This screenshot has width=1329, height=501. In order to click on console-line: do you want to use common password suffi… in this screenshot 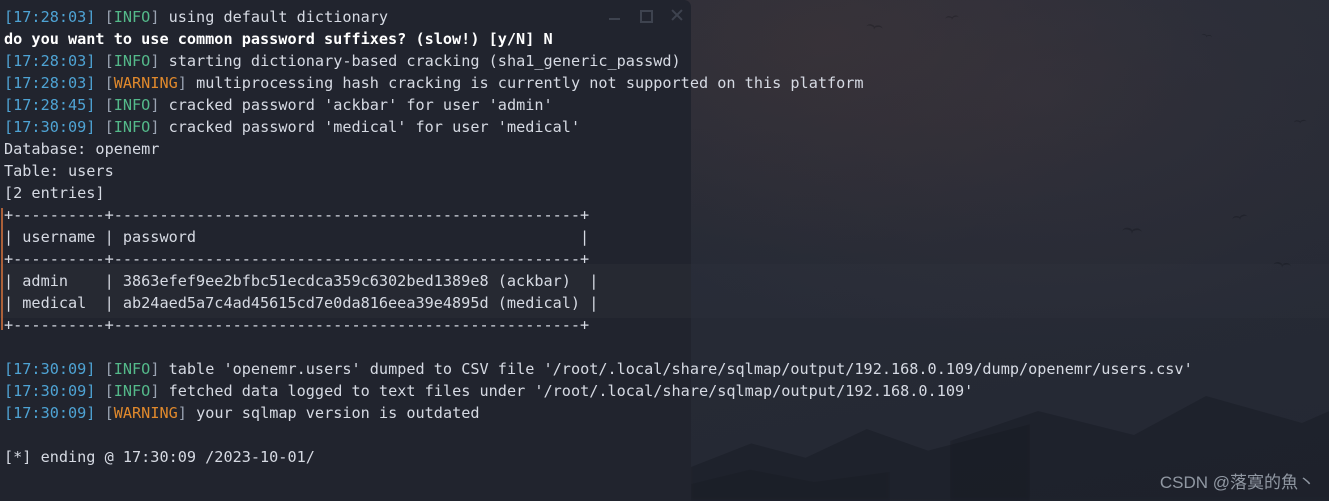, I will do `click(666, 39)`.